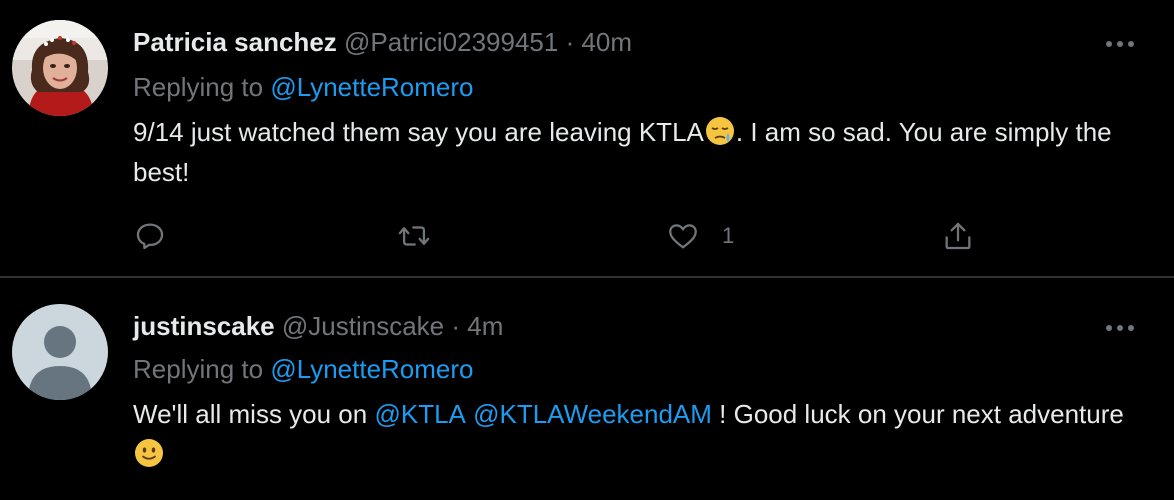  I want to click on slight-smile-emoji, so click(149, 453).